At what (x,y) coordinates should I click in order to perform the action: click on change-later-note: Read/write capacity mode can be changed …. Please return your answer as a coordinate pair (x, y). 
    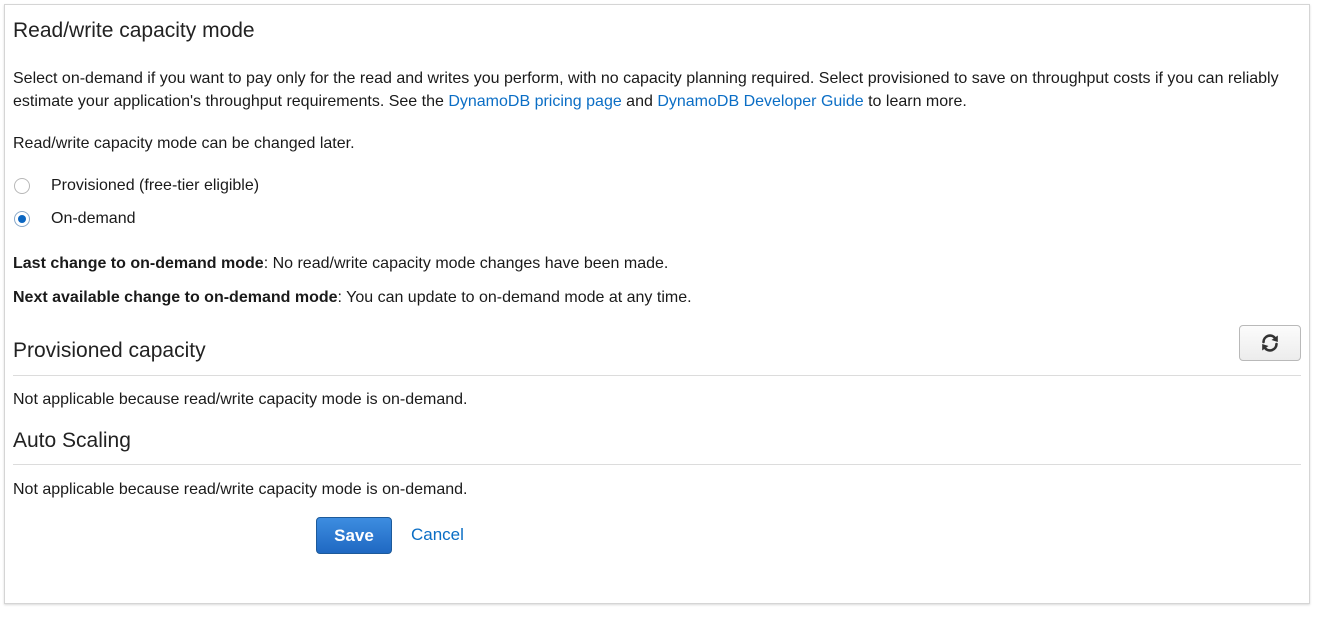
    Looking at the image, I should click on (184, 143).